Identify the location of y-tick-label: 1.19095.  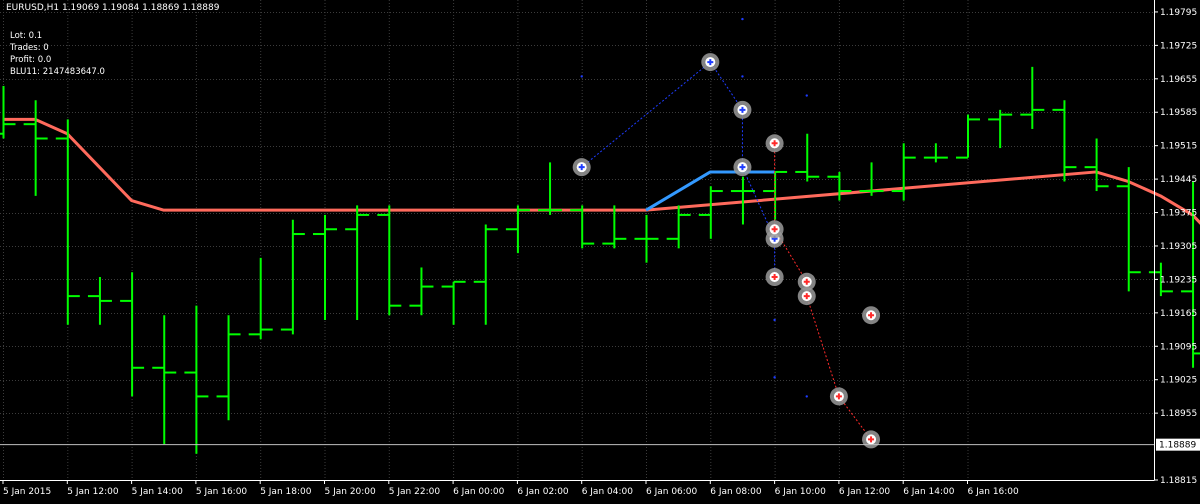
(1178, 347).